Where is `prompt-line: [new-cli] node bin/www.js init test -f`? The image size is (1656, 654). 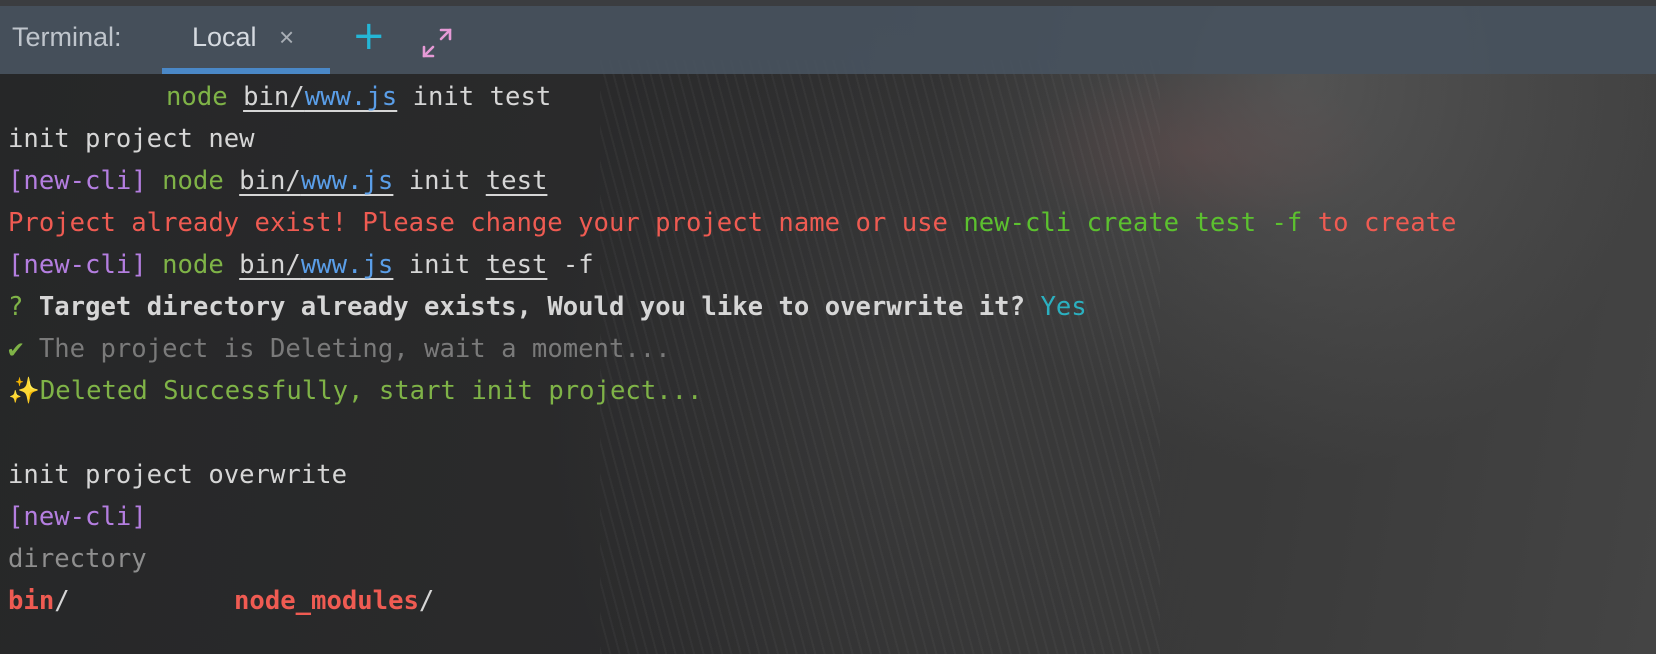 prompt-line: [new-cli] node bin/www.js init test -f is located at coordinates (828, 265).